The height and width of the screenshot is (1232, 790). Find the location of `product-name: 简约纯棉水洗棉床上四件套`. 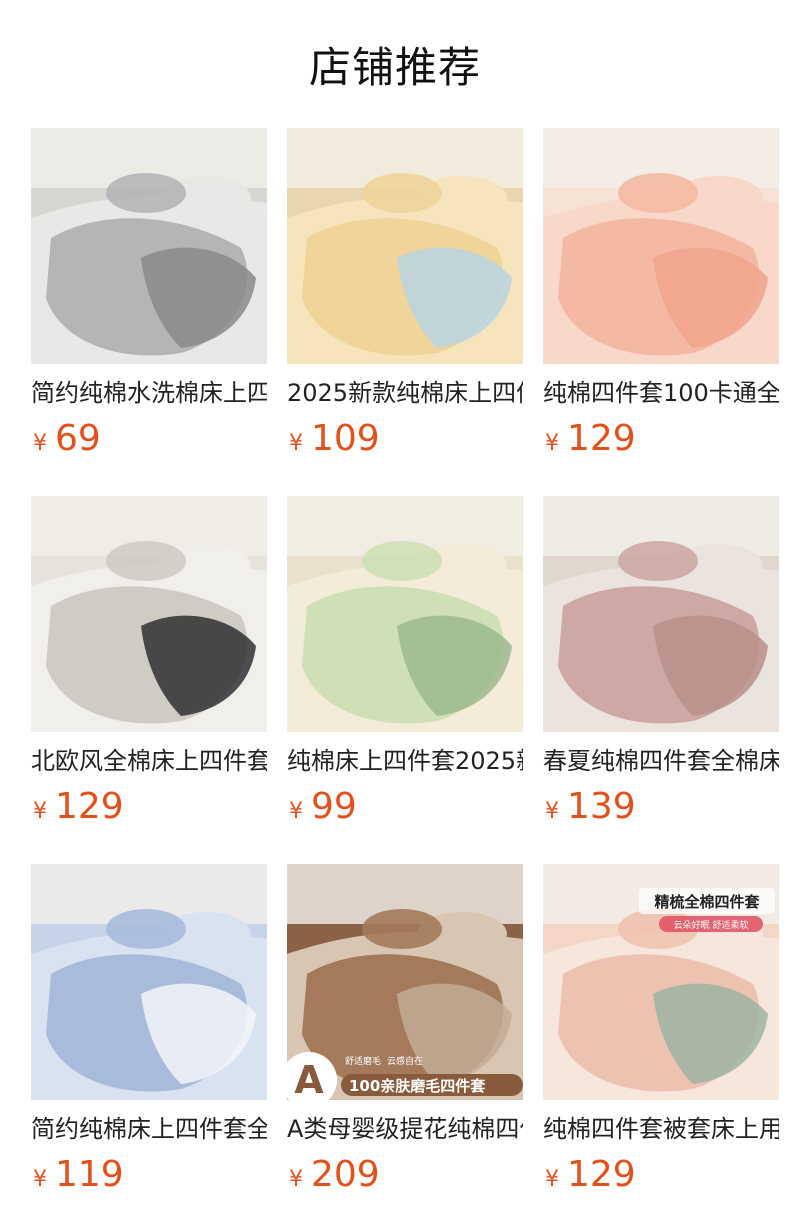

product-name: 简约纯棉水洗棉床上四件套 is located at coordinates (149, 393).